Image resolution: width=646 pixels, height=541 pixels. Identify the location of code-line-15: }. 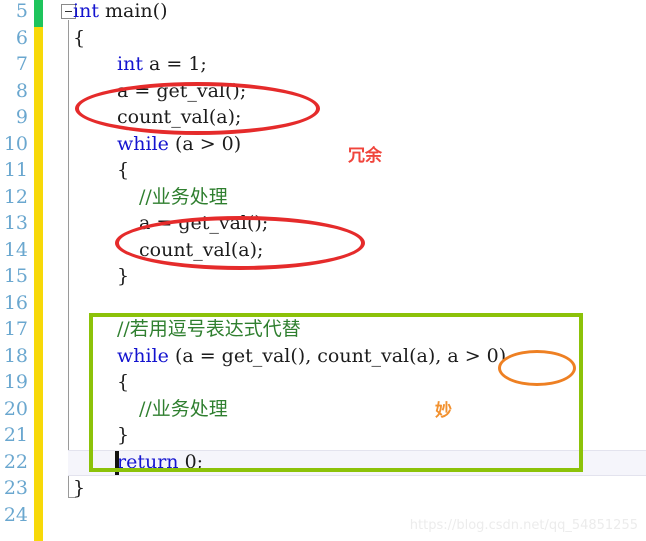
(123, 276).